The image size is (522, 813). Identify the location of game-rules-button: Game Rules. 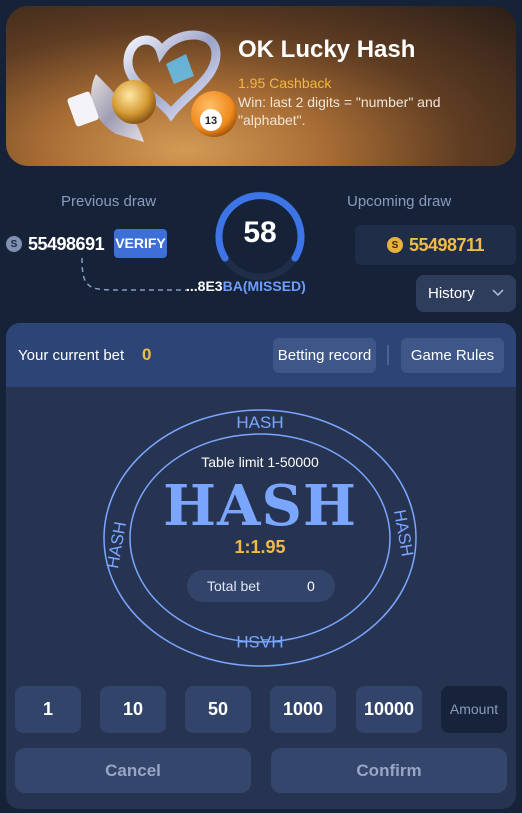
(452, 355).